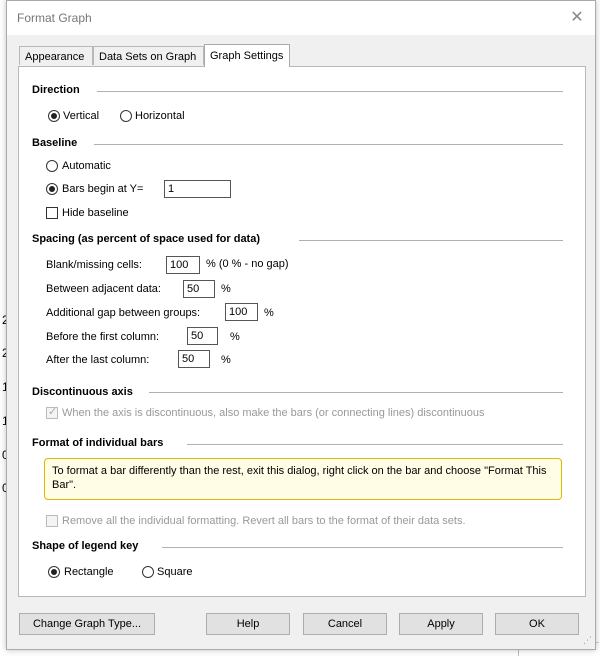  Describe the element at coordinates (226, 289) in the screenshot. I see `adjacent-data-suffix: %` at that location.